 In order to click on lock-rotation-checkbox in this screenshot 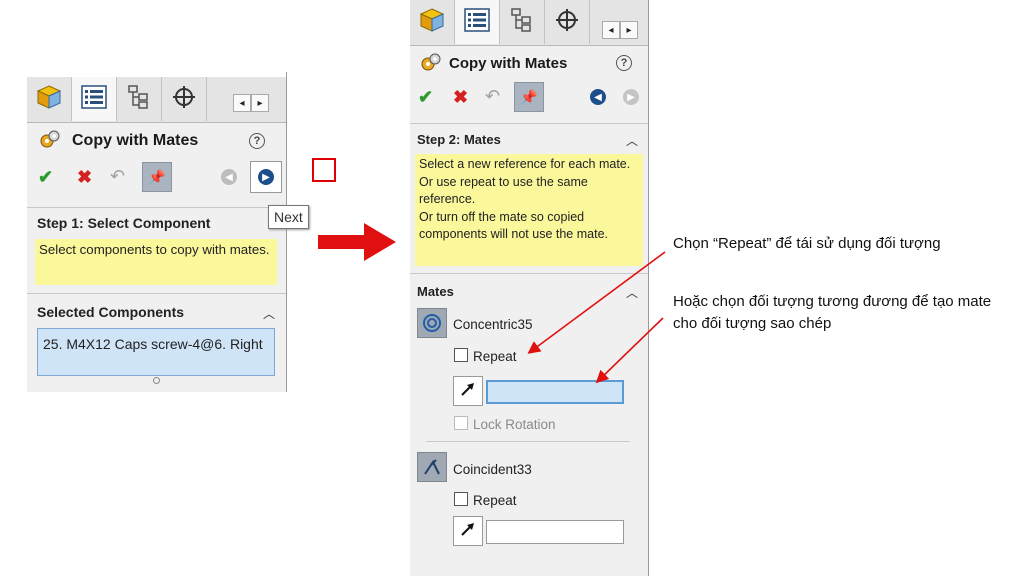, I will do `click(461, 423)`.